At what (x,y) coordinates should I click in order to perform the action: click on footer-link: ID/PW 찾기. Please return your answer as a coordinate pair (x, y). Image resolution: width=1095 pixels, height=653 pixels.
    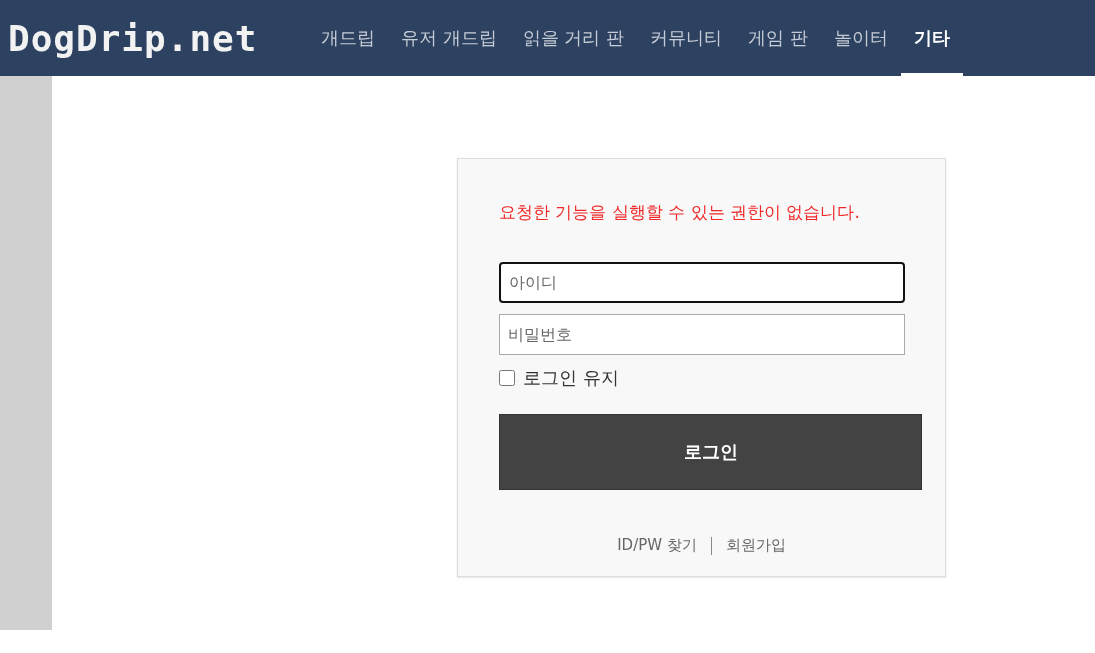
    Looking at the image, I should click on (657, 545).